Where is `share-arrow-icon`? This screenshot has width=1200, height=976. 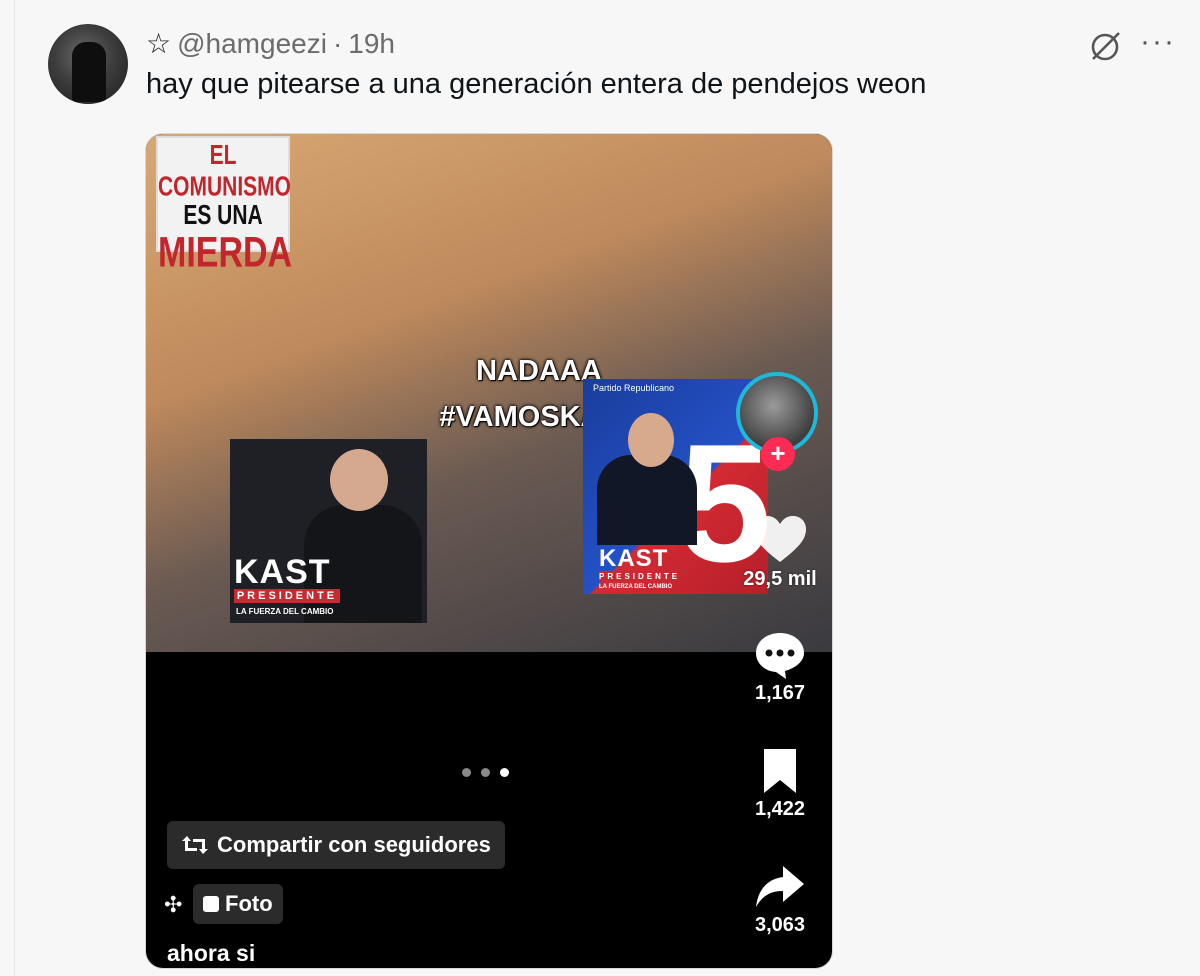 share-arrow-icon is located at coordinates (780, 886).